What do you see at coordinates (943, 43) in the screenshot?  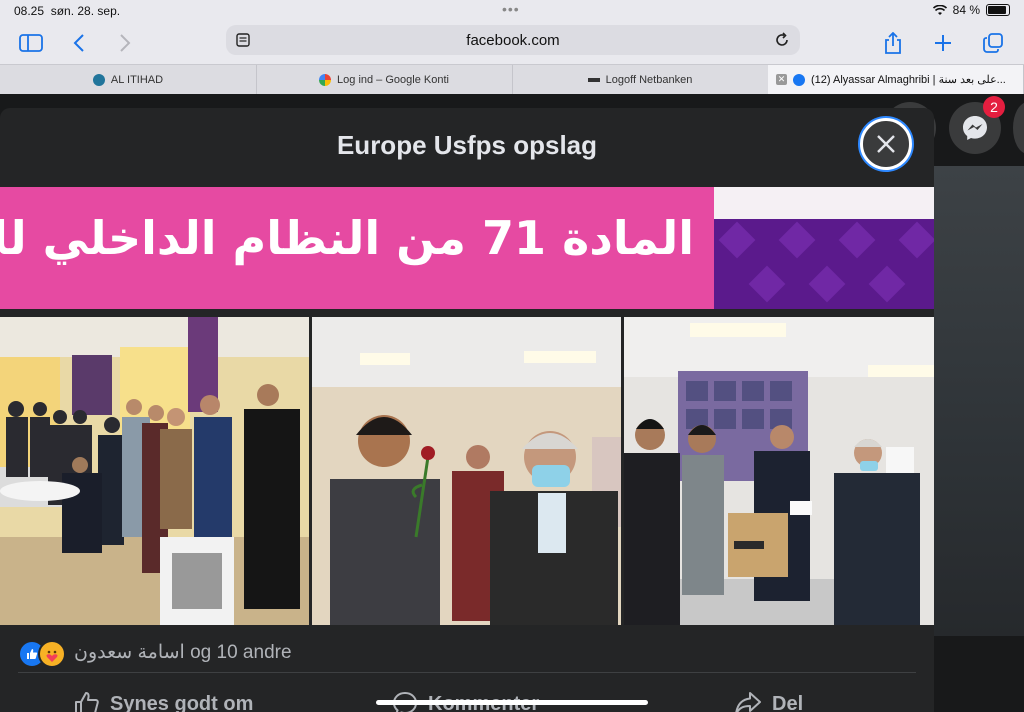 I see `new-tab-icon` at bounding box center [943, 43].